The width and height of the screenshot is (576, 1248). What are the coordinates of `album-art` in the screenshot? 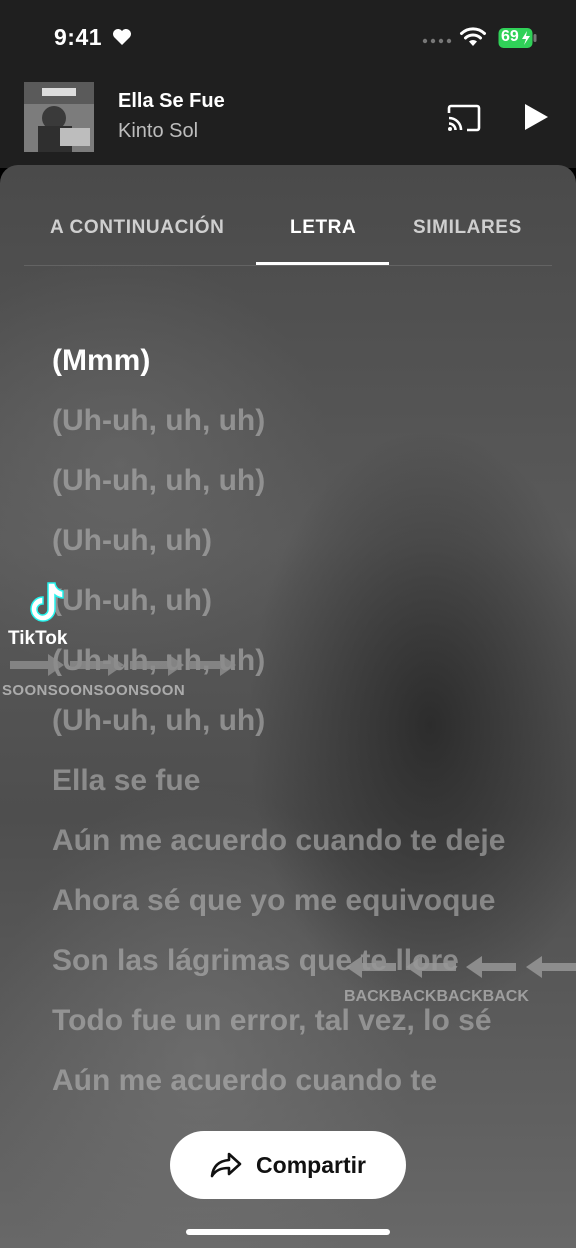 It's located at (59, 117).